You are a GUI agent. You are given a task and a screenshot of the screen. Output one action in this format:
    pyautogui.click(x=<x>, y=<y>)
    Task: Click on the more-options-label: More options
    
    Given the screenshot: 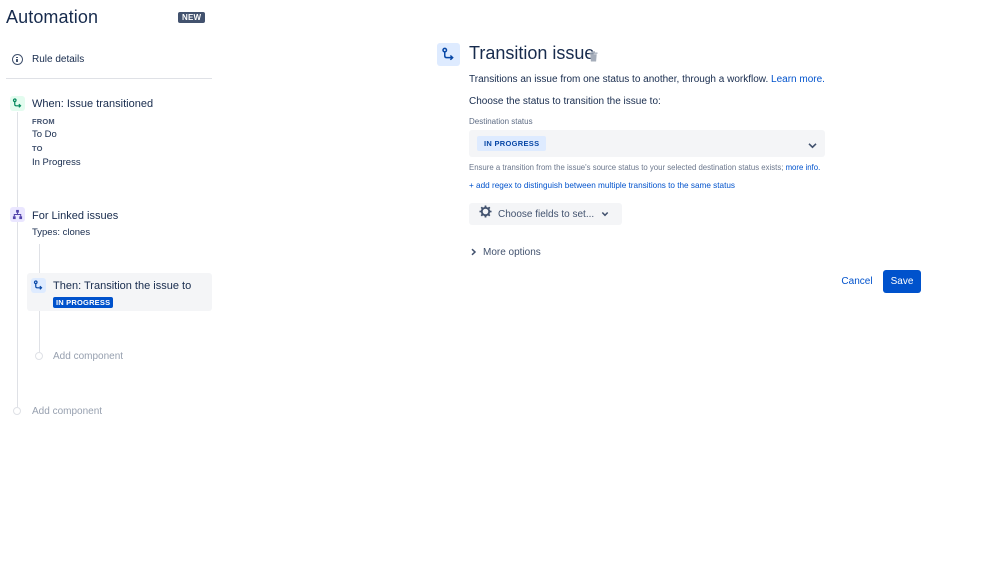 What is the action you would take?
    pyautogui.click(x=512, y=252)
    